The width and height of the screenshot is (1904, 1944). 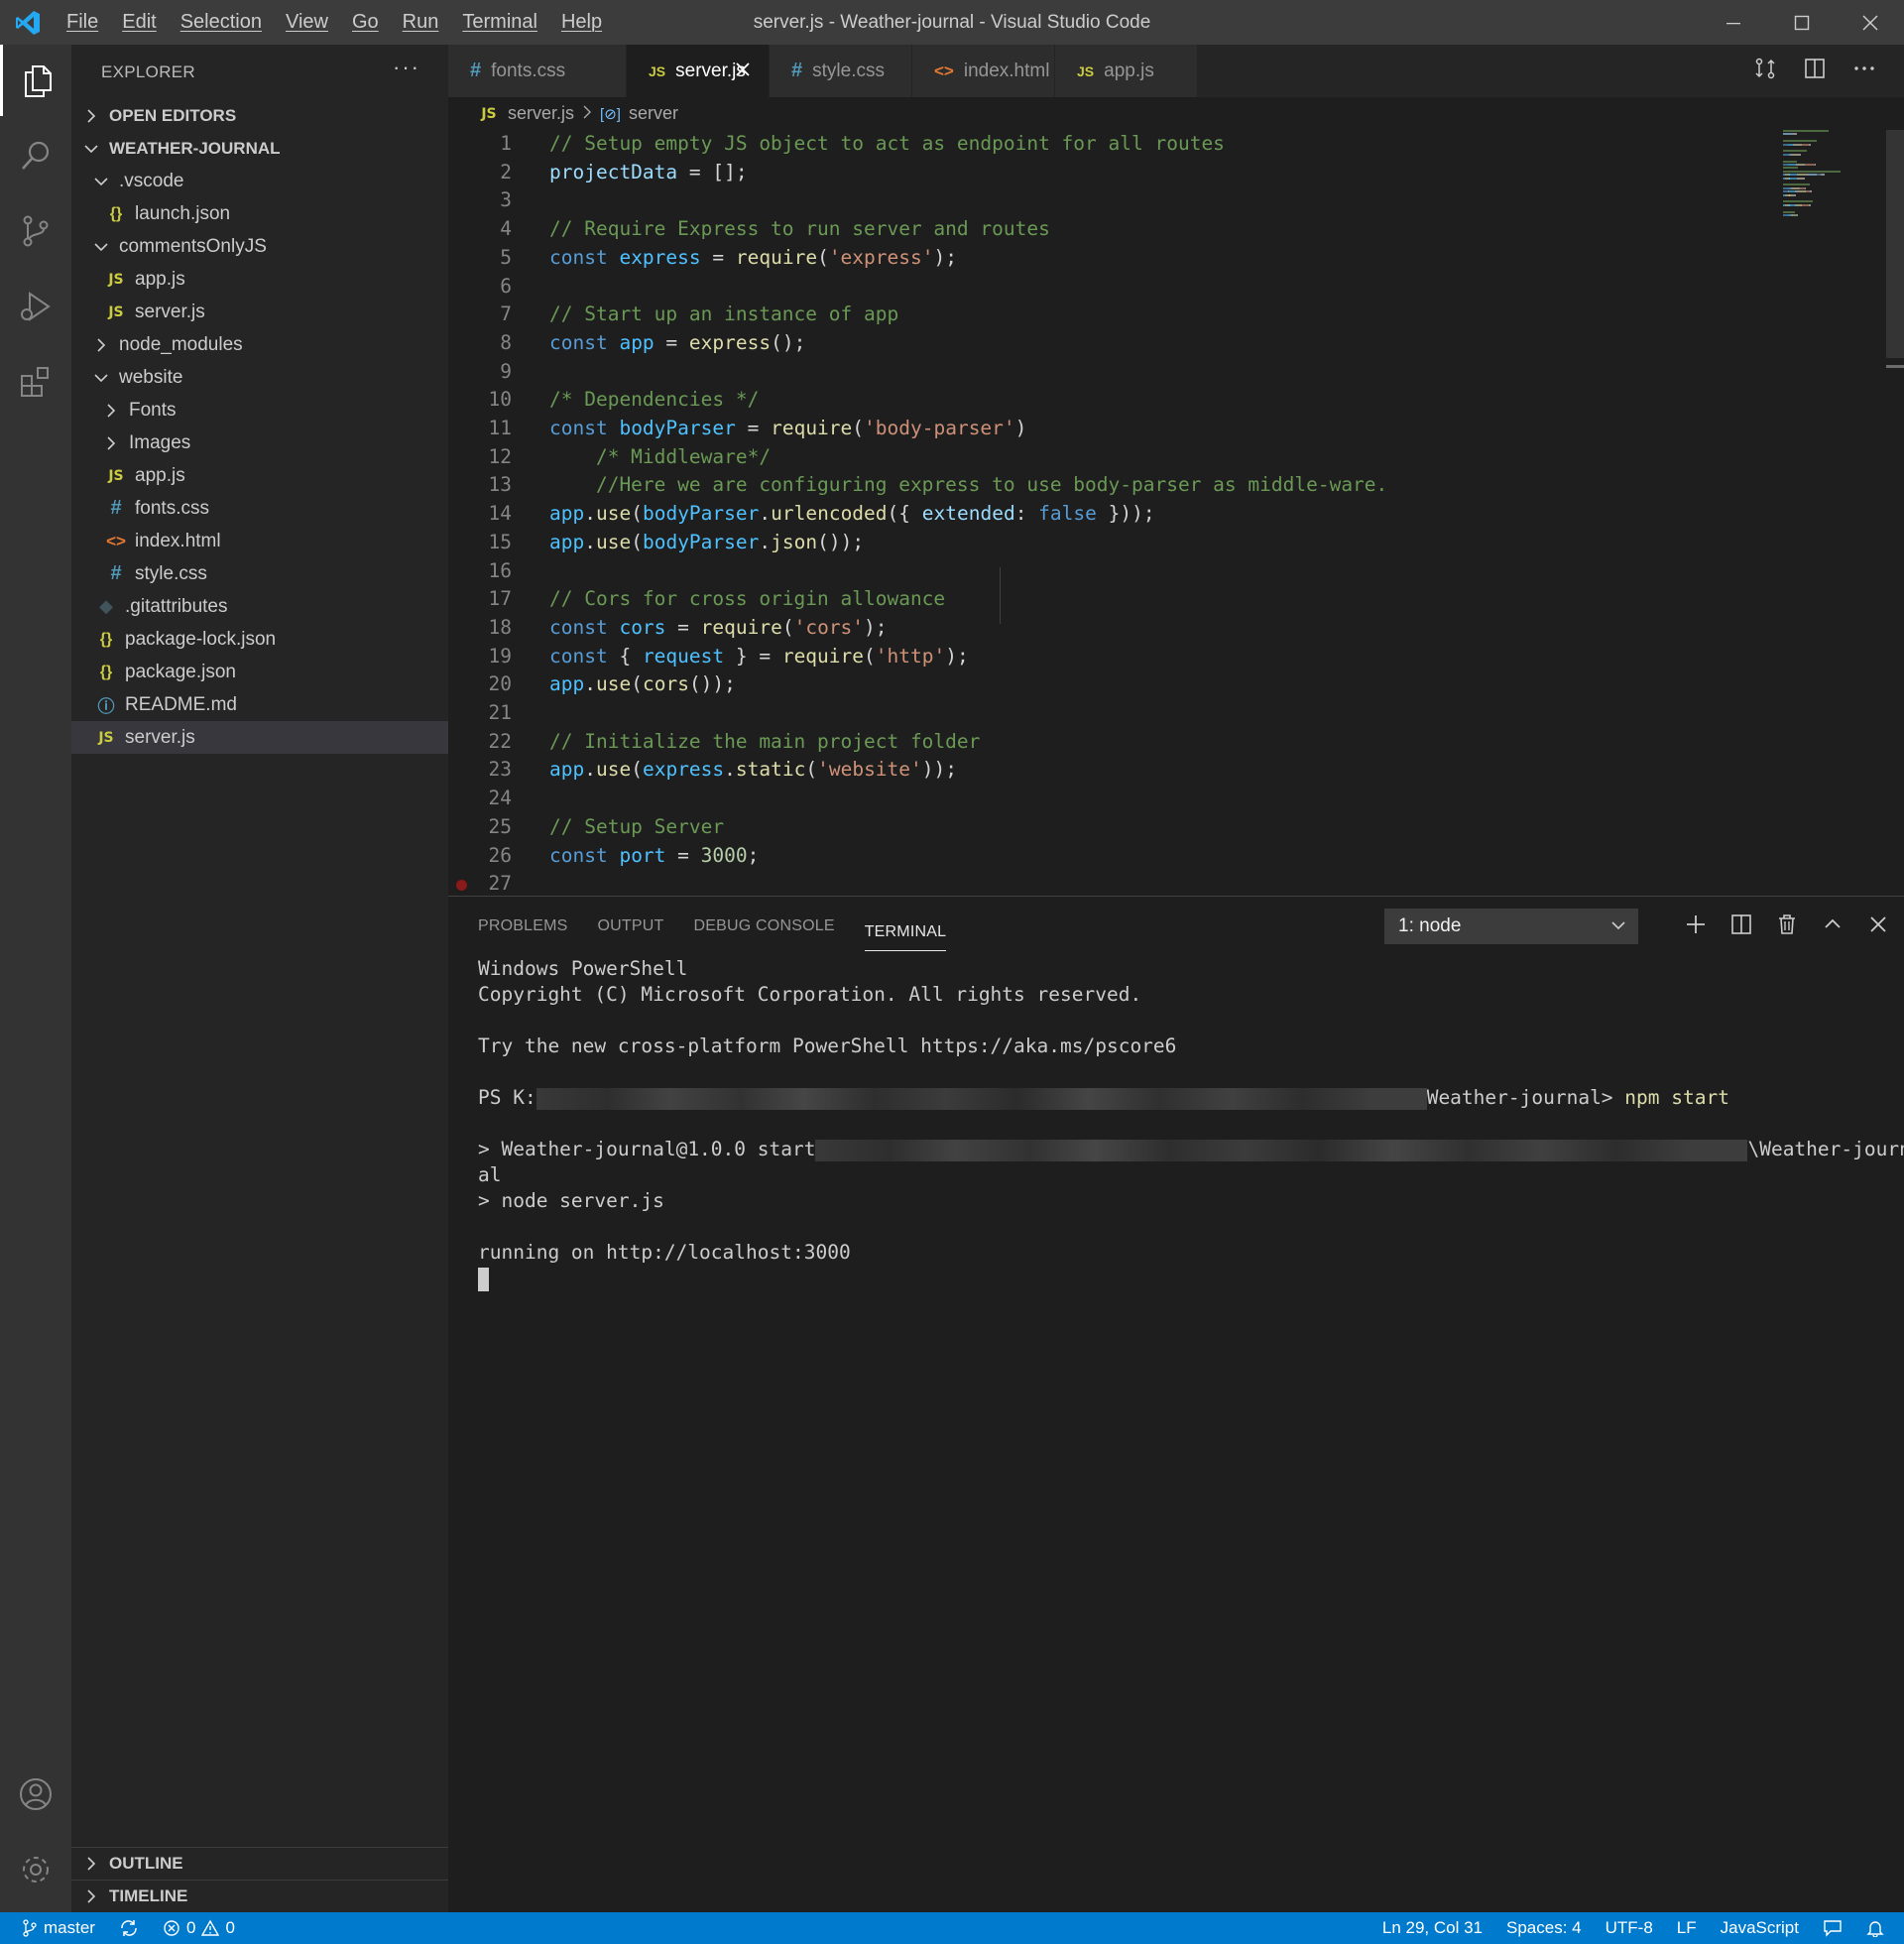 What do you see at coordinates (35, 1794) in the screenshot?
I see `accounts-activity` at bounding box center [35, 1794].